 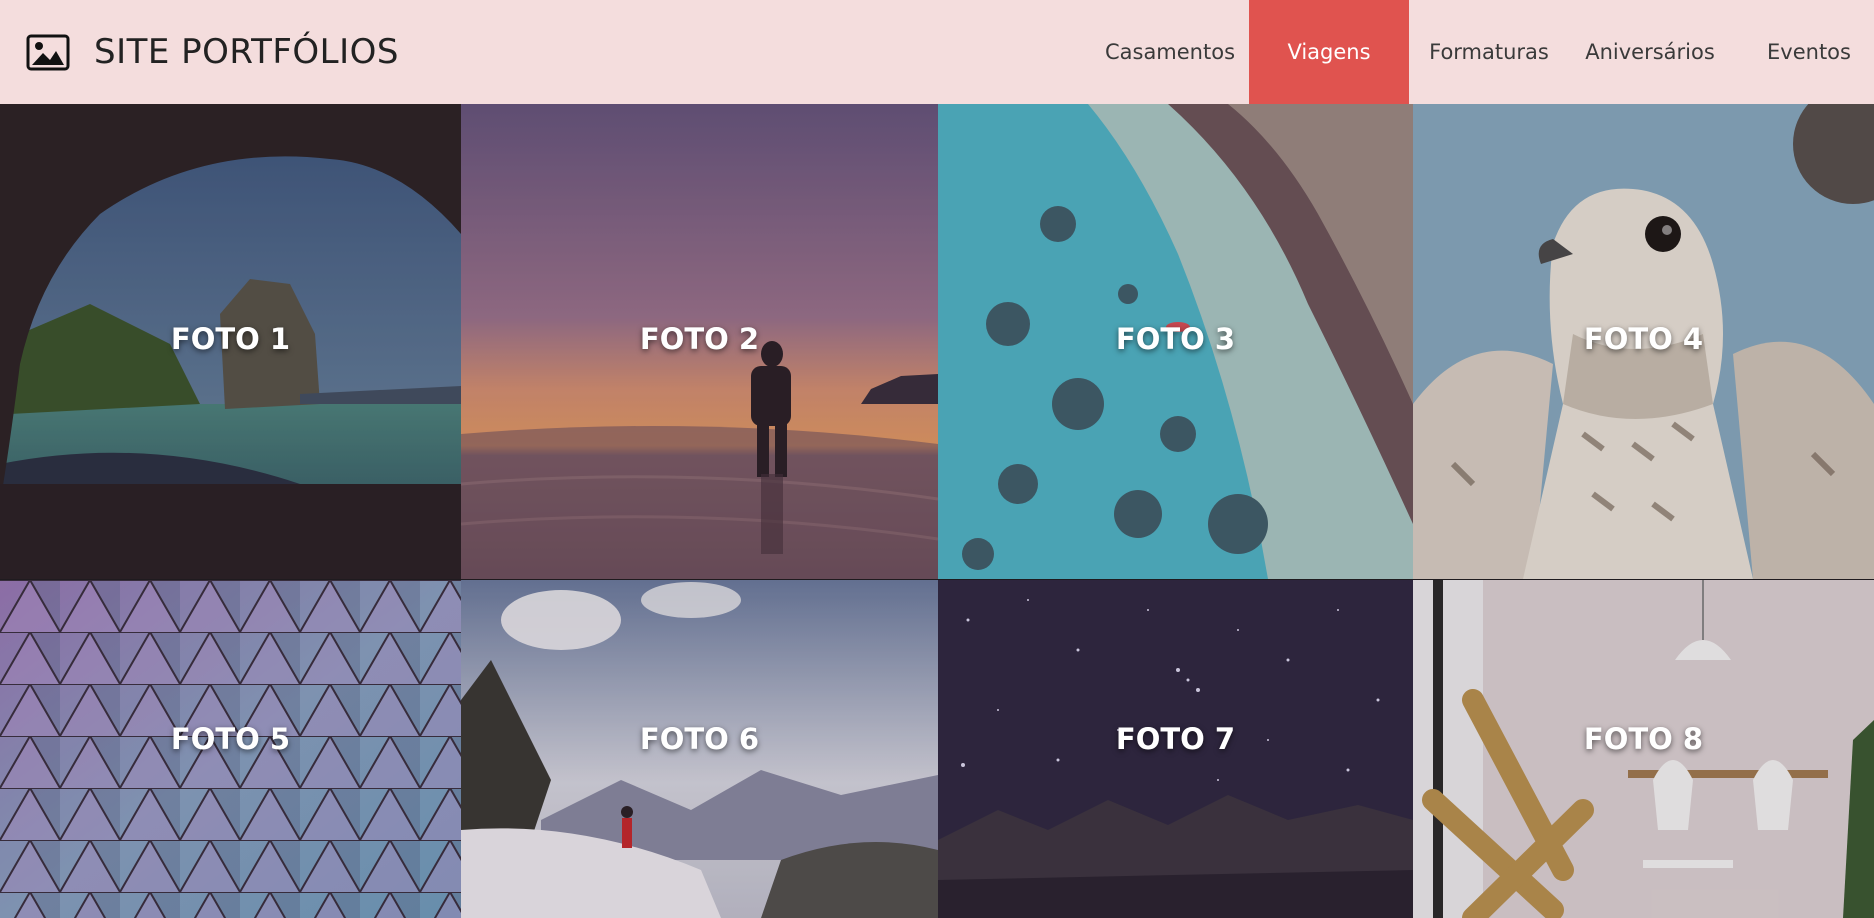 I want to click on photo-tile-1: FOTO 1, so click(x=230, y=341).